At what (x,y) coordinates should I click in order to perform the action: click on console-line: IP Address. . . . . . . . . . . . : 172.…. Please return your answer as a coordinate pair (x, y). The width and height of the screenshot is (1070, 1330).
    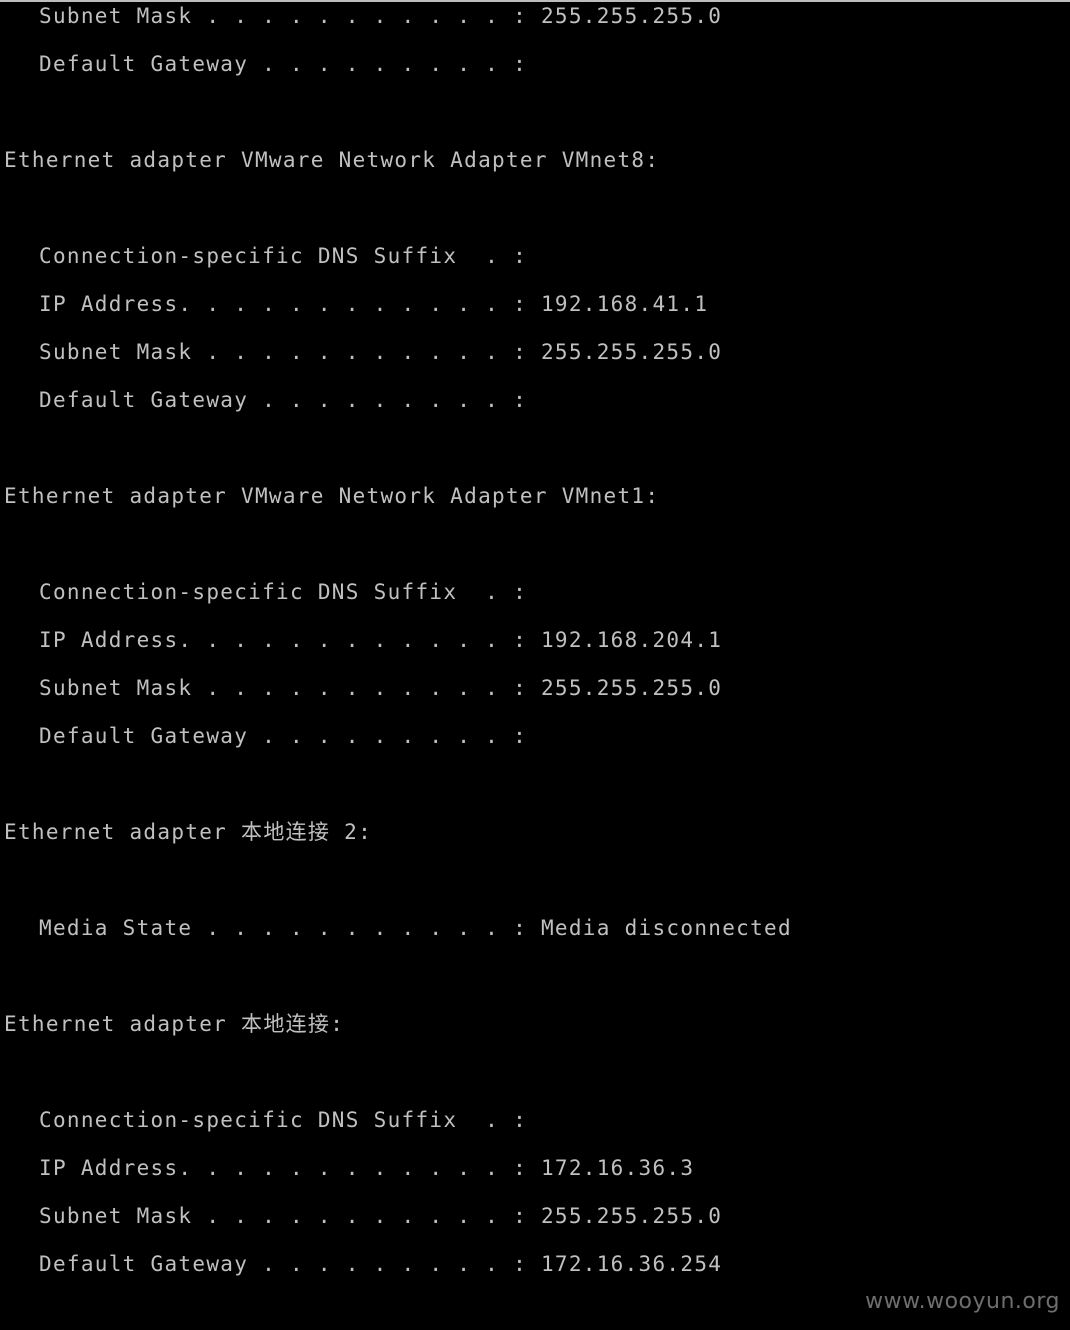
    Looking at the image, I should click on (367, 1168).